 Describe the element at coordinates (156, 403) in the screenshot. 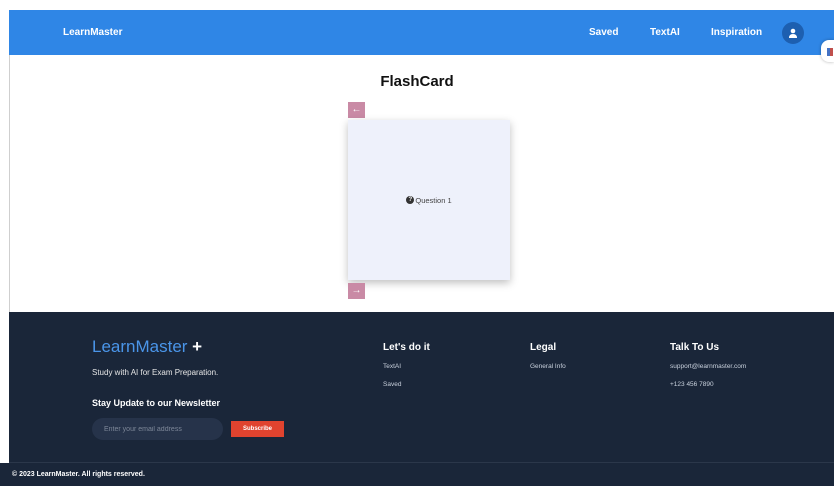

I see `newsletter-title: Stay Update to our Newsletter` at that location.